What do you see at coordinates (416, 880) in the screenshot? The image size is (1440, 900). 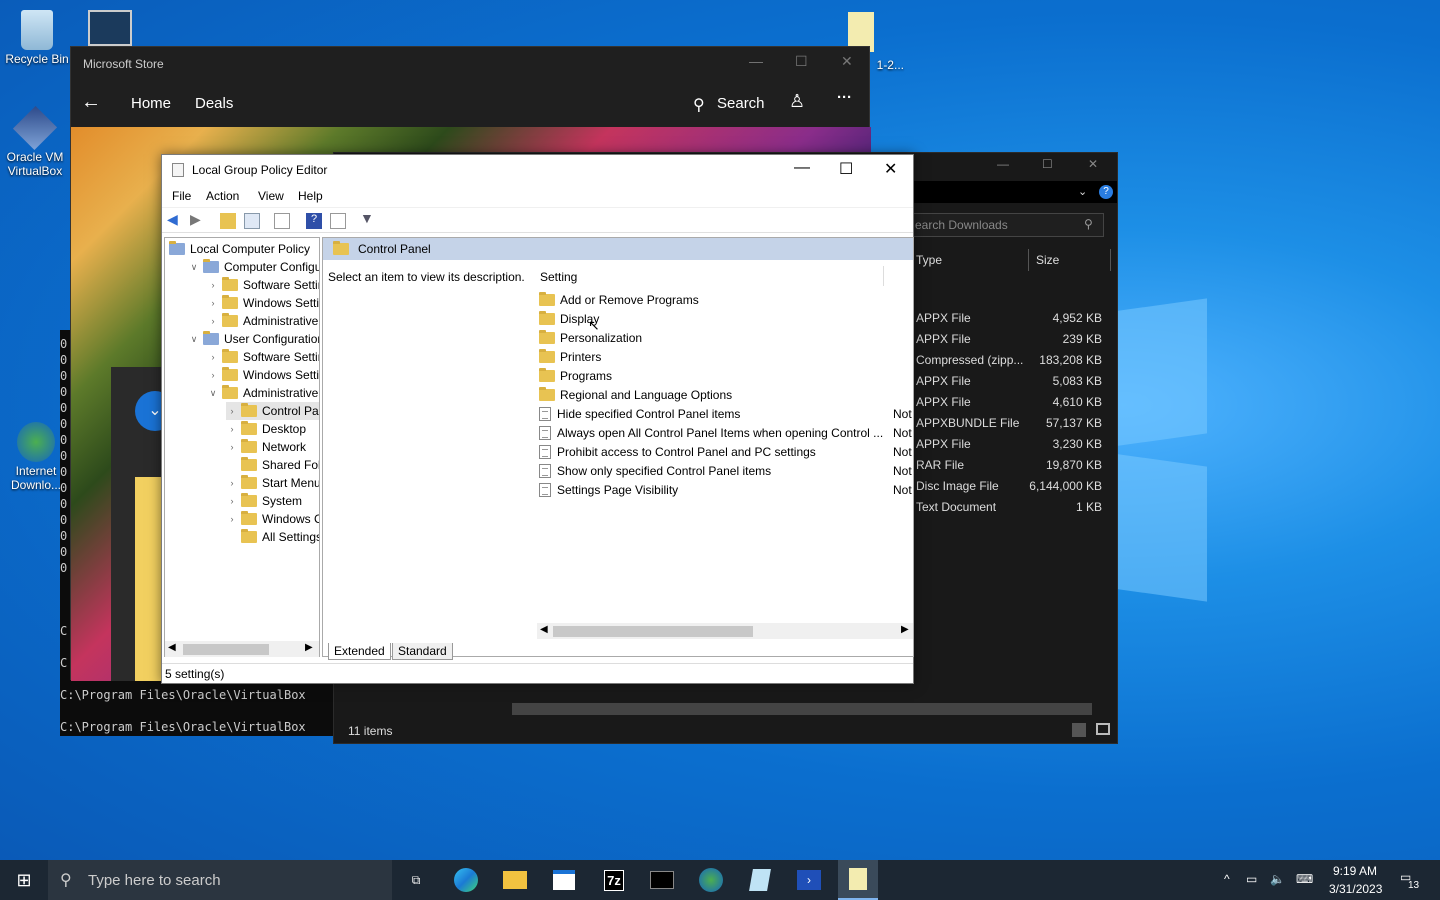 I see `task-view-icon: ⧉` at bounding box center [416, 880].